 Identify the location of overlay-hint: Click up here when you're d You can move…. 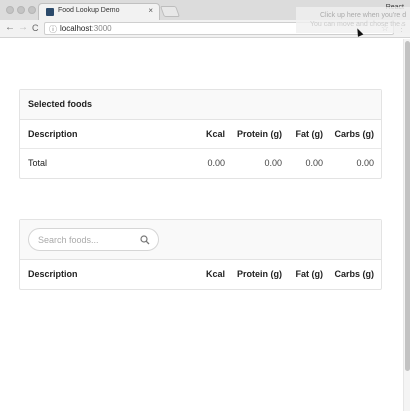
(353, 20).